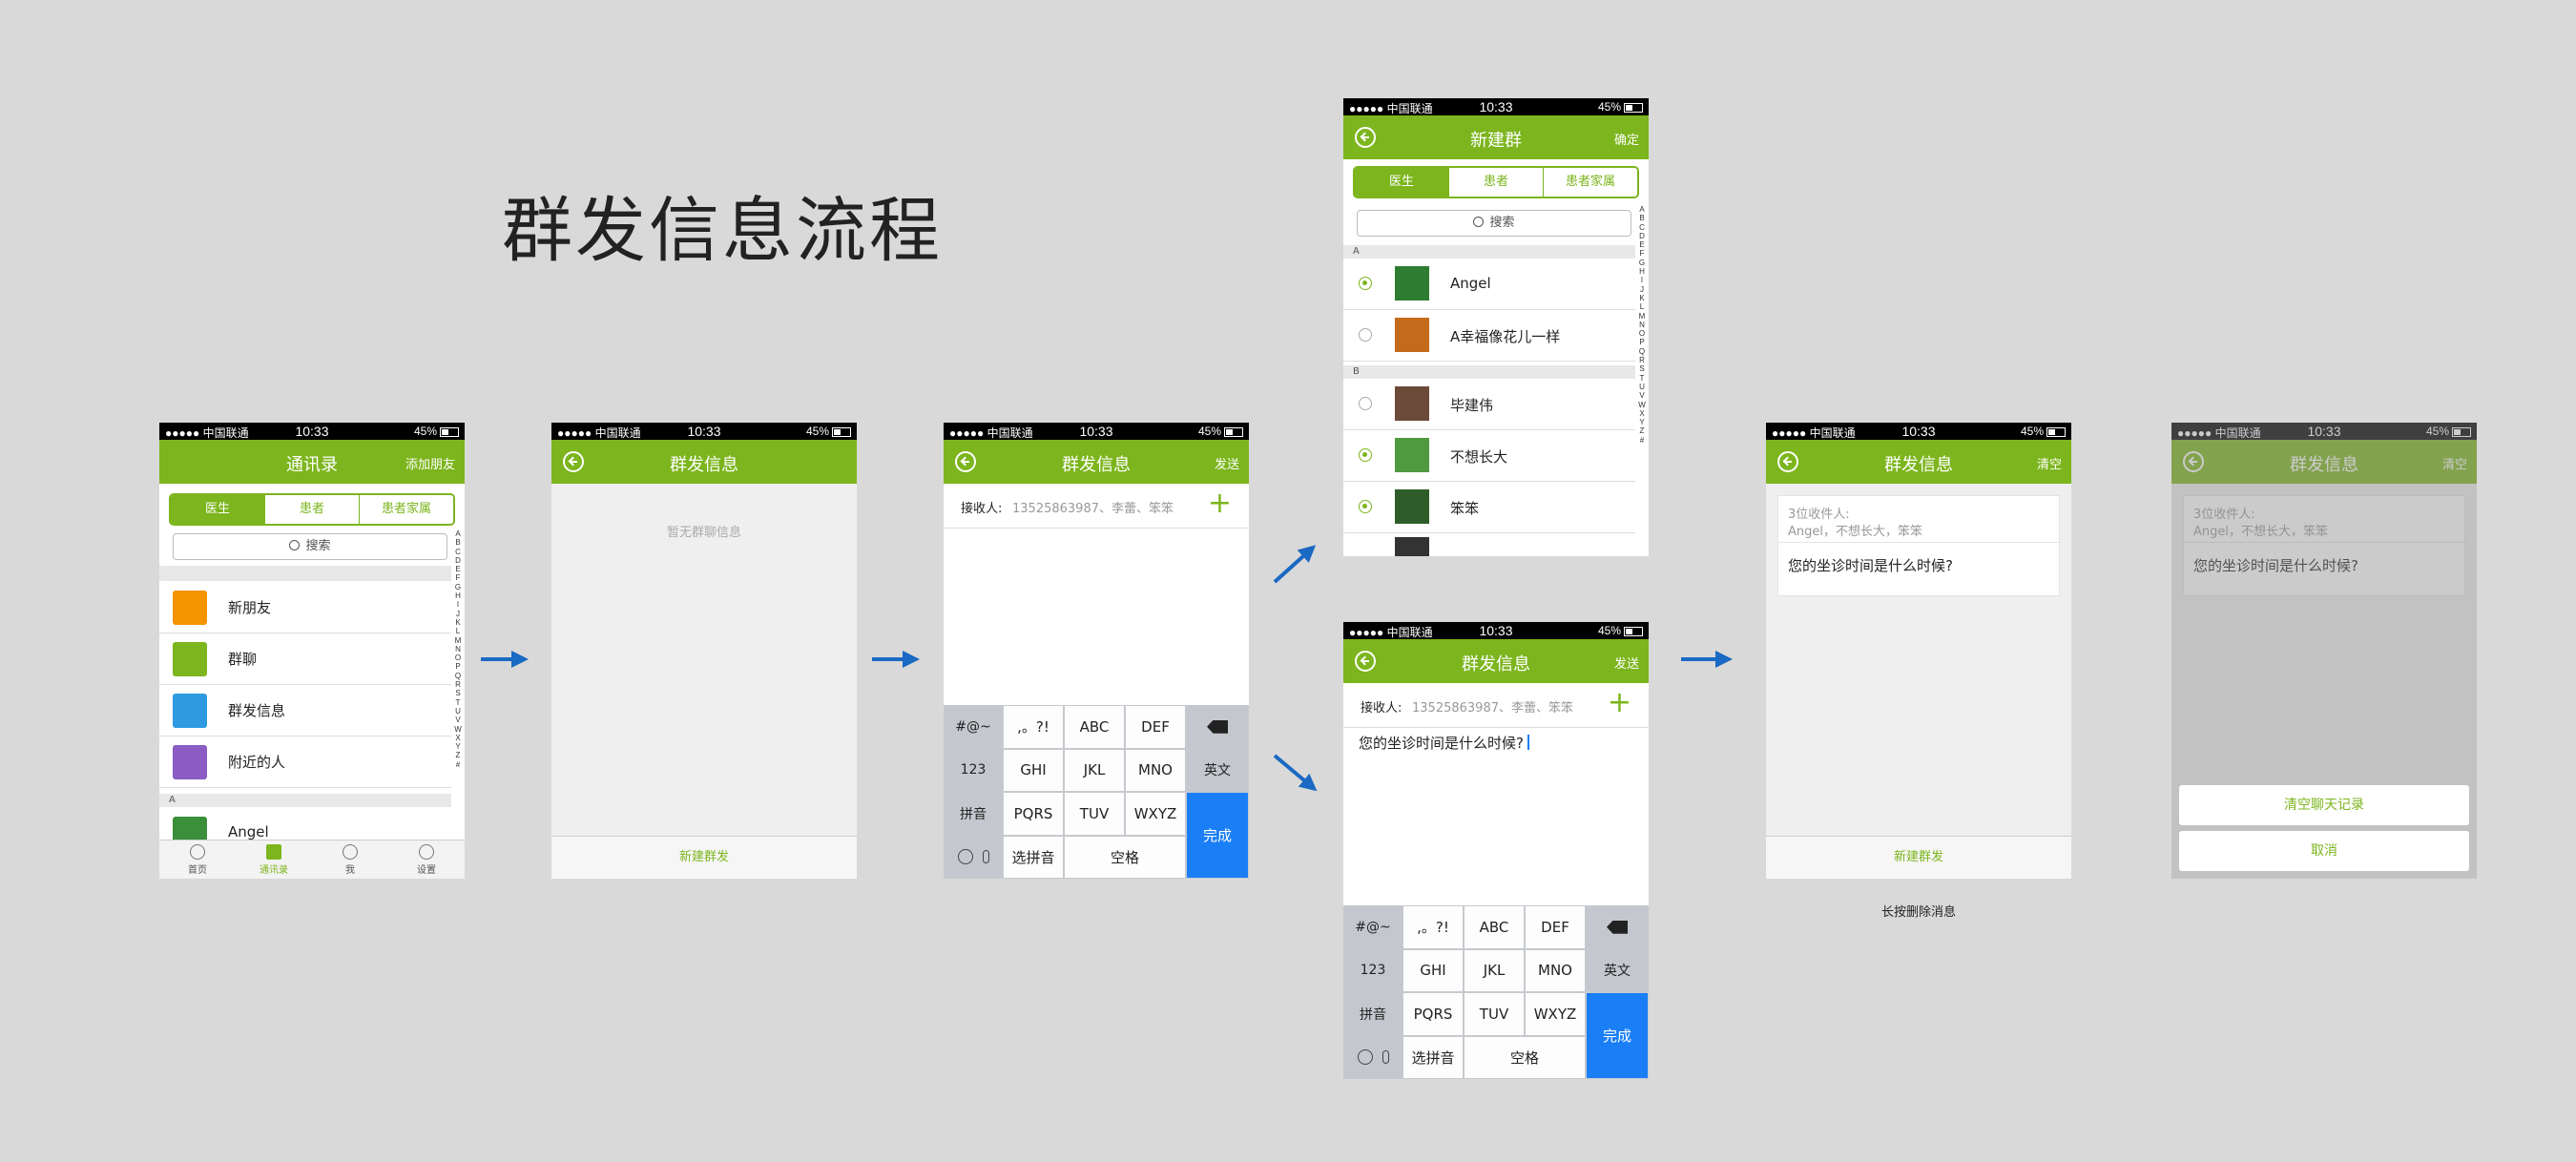  What do you see at coordinates (1495, 182) in the screenshot?
I see `segment-patient: 患者` at bounding box center [1495, 182].